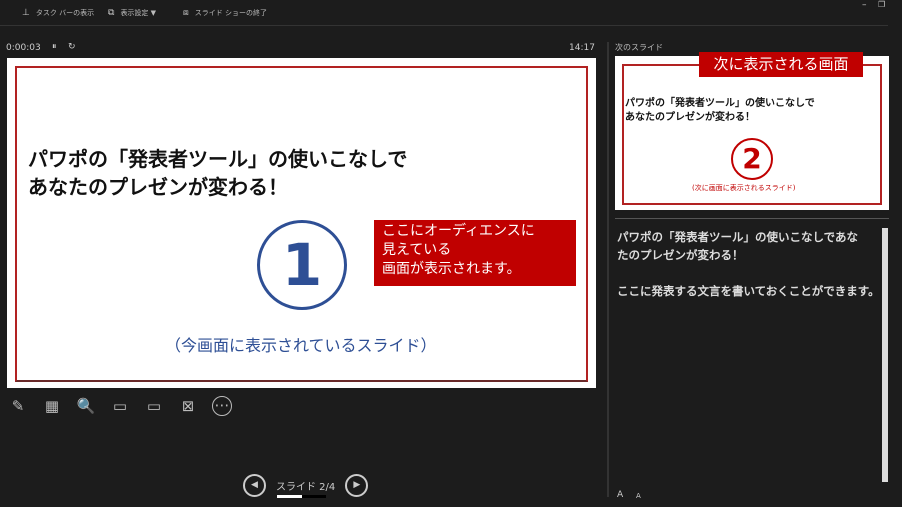 The image size is (902, 507). What do you see at coordinates (86, 406) in the screenshot?
I see `zoom-icon: 🔍` at bounding box center [86, 406].